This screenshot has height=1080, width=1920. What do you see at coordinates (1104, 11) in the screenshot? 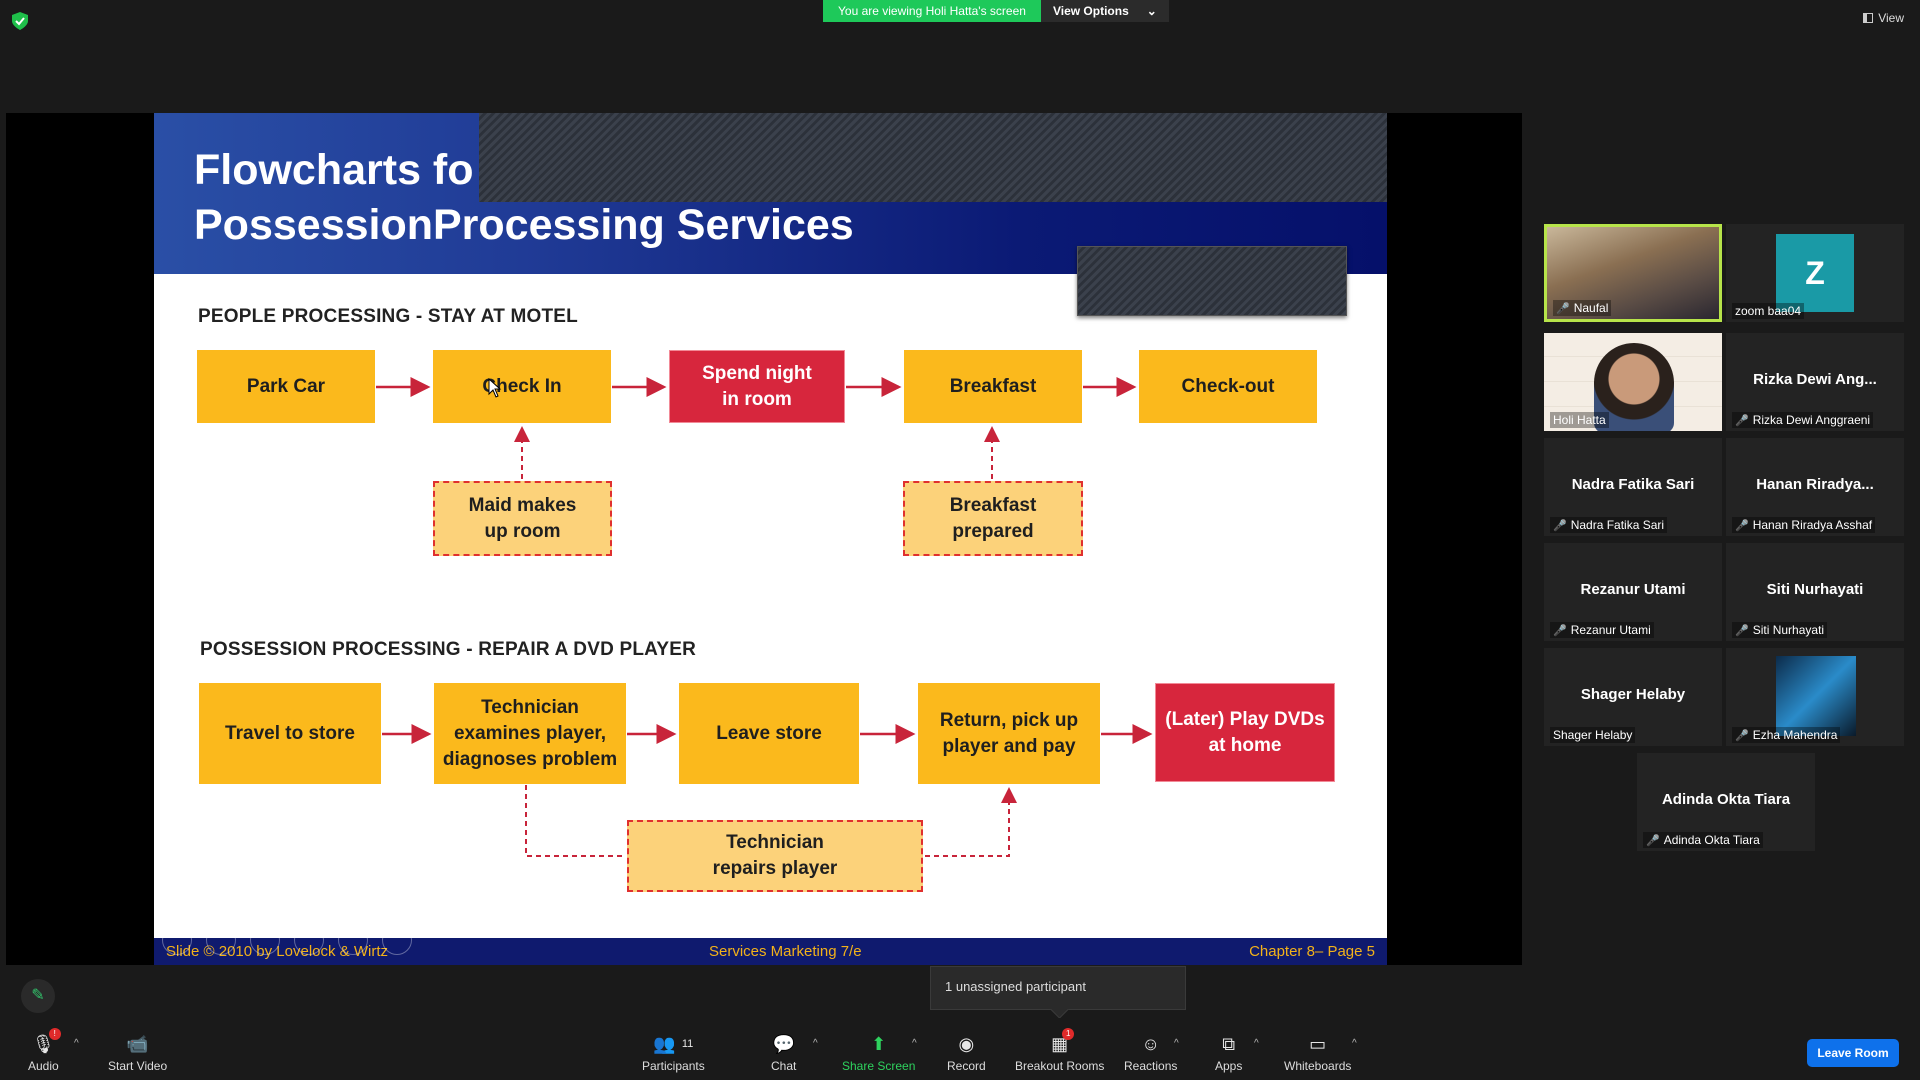
I see `view-options-button: View Options ⌄` at bounding box center [1104, 11].